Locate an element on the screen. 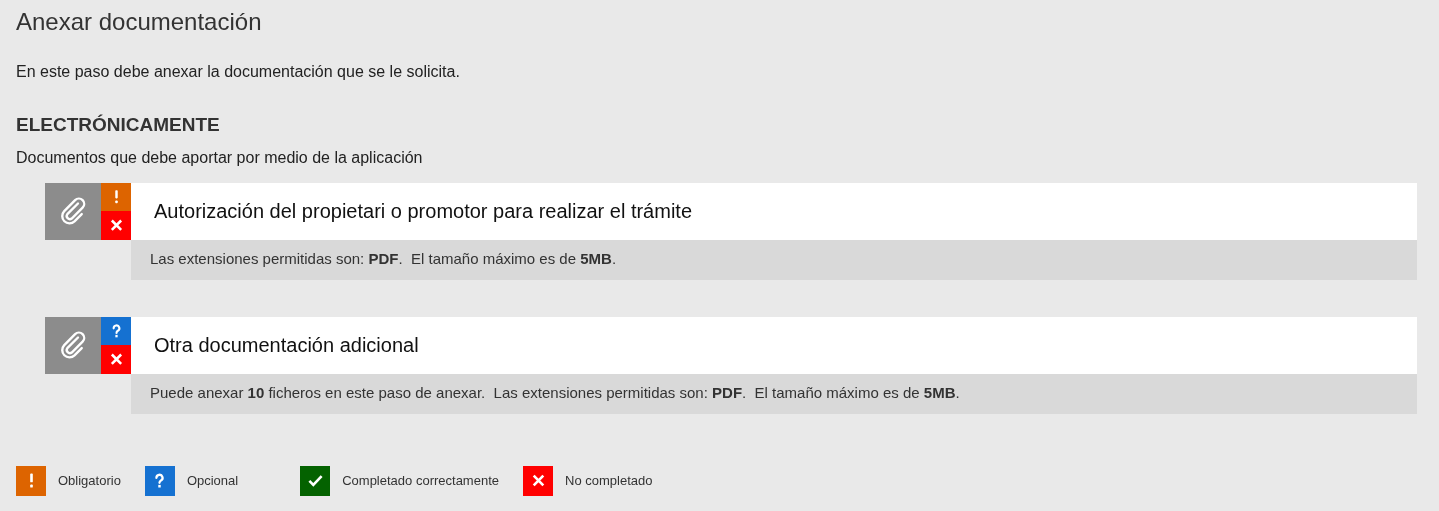 The image size is (1439, 511). section-subtitle: Documentos que debe aportar por medio de la aplicación is located at coordinates (220, 157).